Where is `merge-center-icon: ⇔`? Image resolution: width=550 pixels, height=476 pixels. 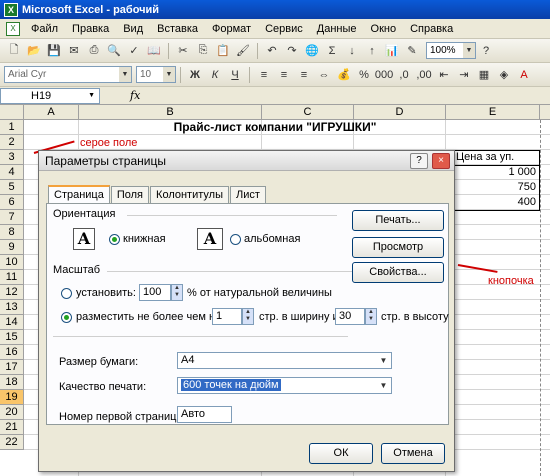 merge-center-icon: ⇔ is located at coordinates (324, 75).